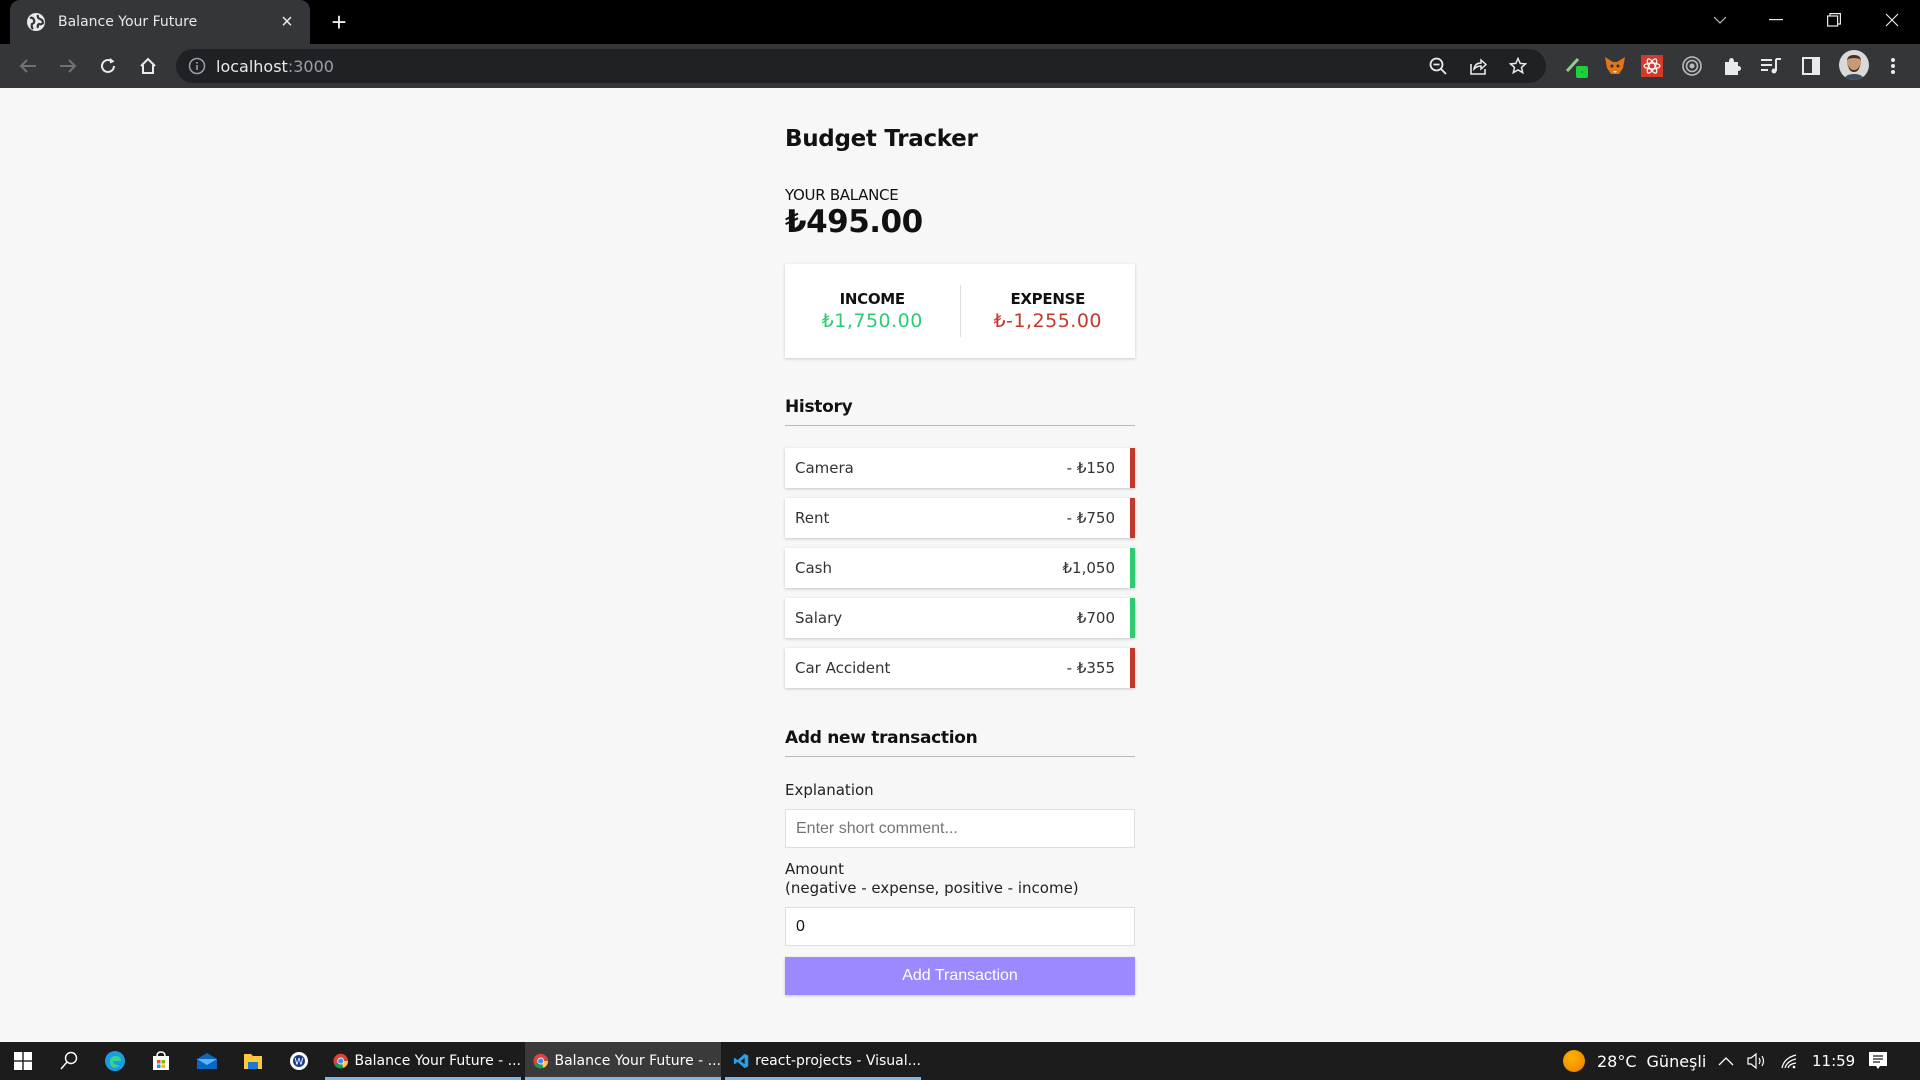 This screenshot has height=1080, width=1920. Describe the element at coordinates (741, 1061) in the screenshot. I see `vscode-icon` at that location.